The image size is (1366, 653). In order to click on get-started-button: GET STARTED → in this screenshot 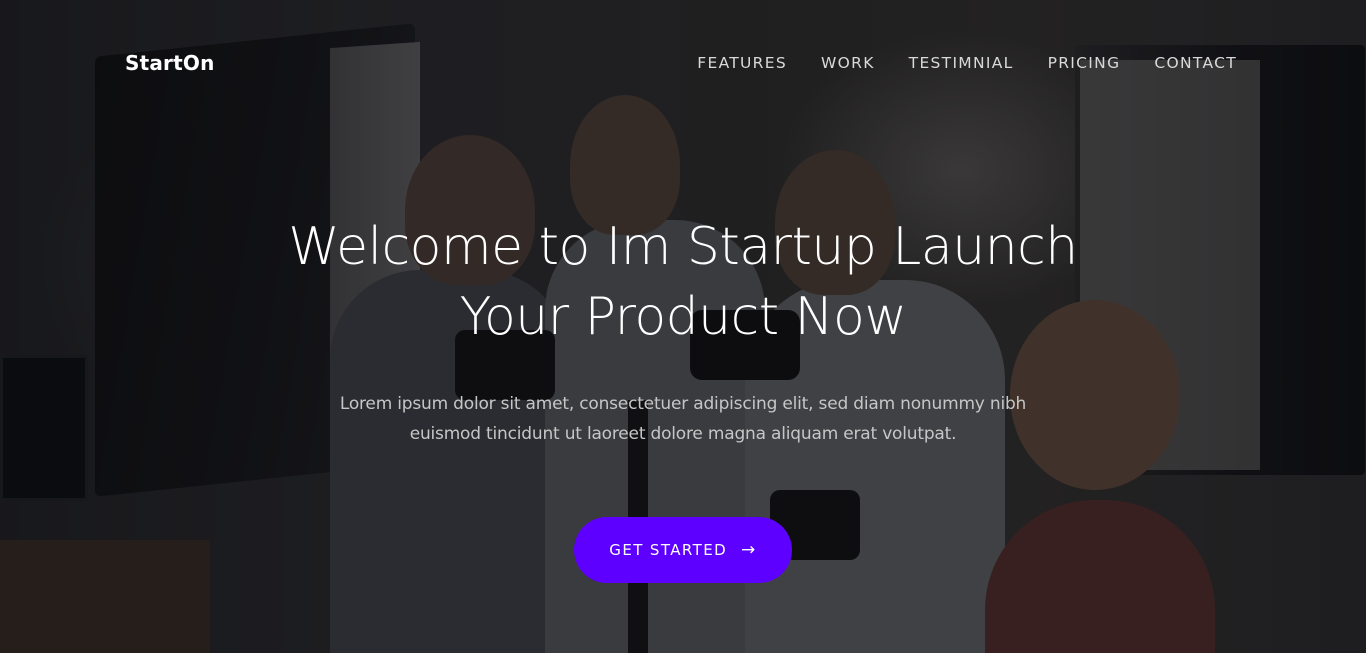, I will do `click(683, 550)`.